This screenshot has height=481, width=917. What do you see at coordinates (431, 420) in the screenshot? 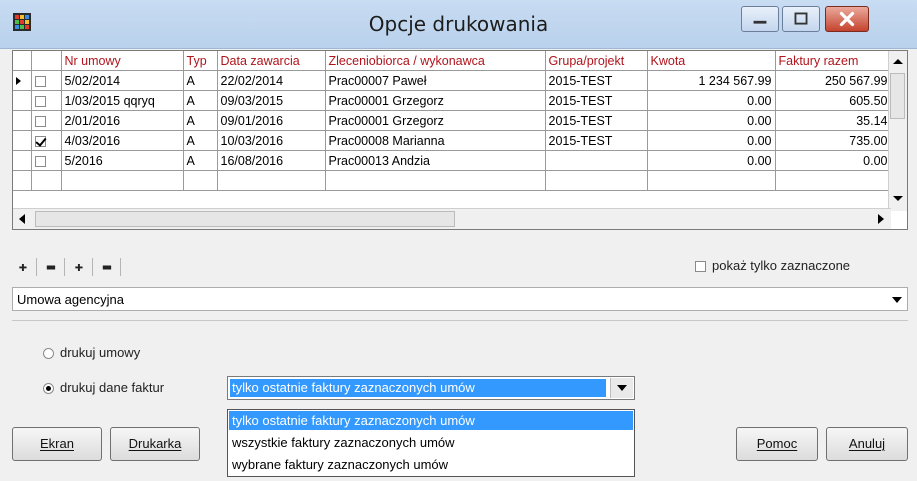
I see `invoice-scope-option: tylko ostatnie faktury zaznaczonych umów` at bounding box center [431, 420].